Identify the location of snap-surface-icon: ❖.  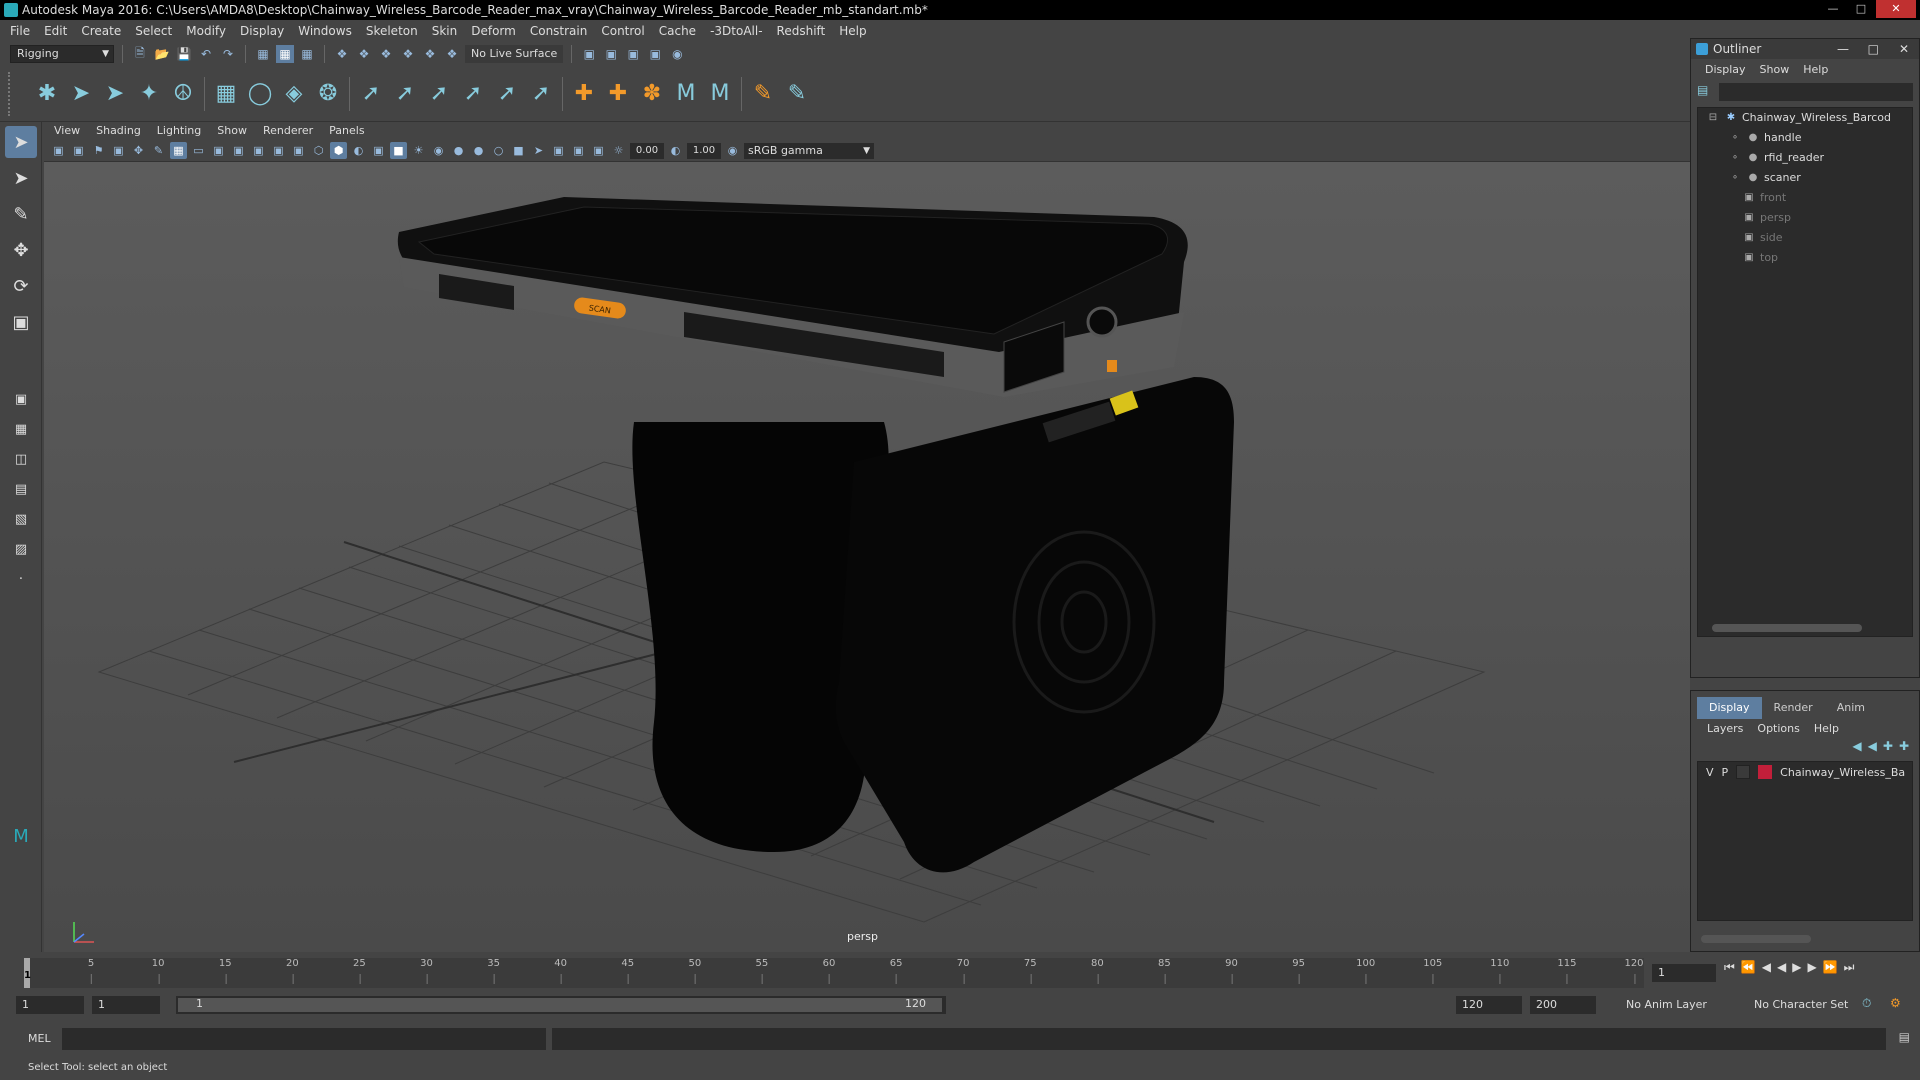
(430, 54).